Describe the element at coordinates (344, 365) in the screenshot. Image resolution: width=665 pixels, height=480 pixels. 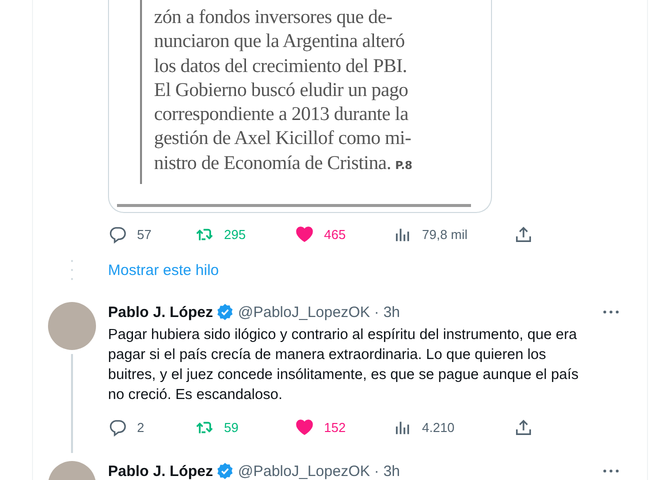
I see `tweet-text: Pagar hubiera sido ilógico y contrario al espíritu del instrumento, que era pagar si el país crecía de manera extraordinaria. Lo que quieren los buitres, y el juez concede insólitamente, es que se pague aunque el país no creció. Es escandaloso.` at that location.